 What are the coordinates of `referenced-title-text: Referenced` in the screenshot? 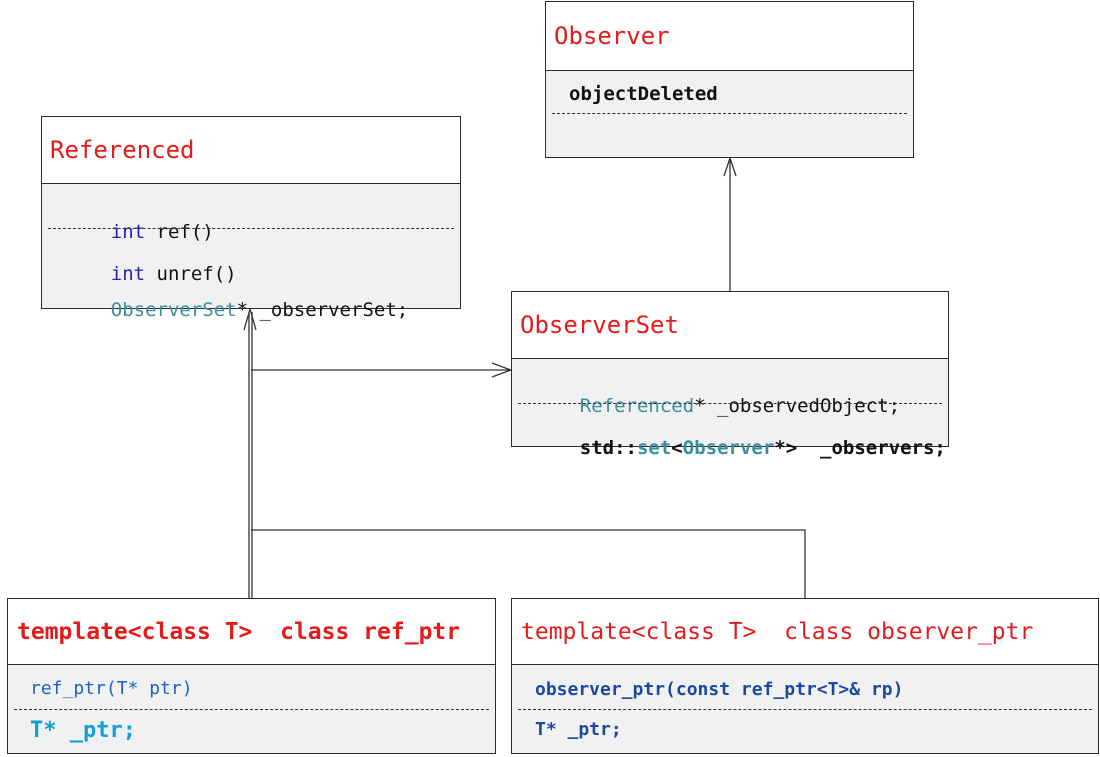 It's located at (122, 150).